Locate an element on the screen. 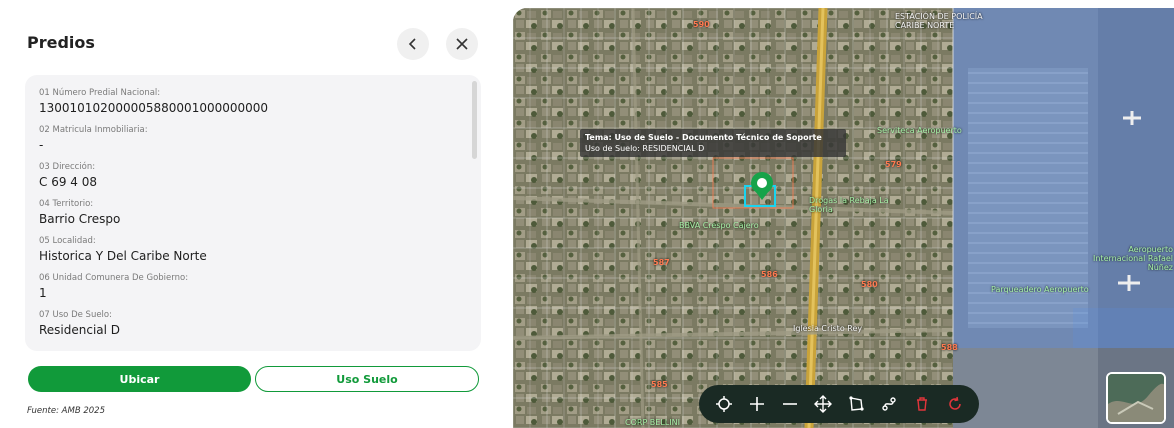 The width and height of the screenshot is (1174, 428). attribute-value: - is located at coordinates (41, 145).